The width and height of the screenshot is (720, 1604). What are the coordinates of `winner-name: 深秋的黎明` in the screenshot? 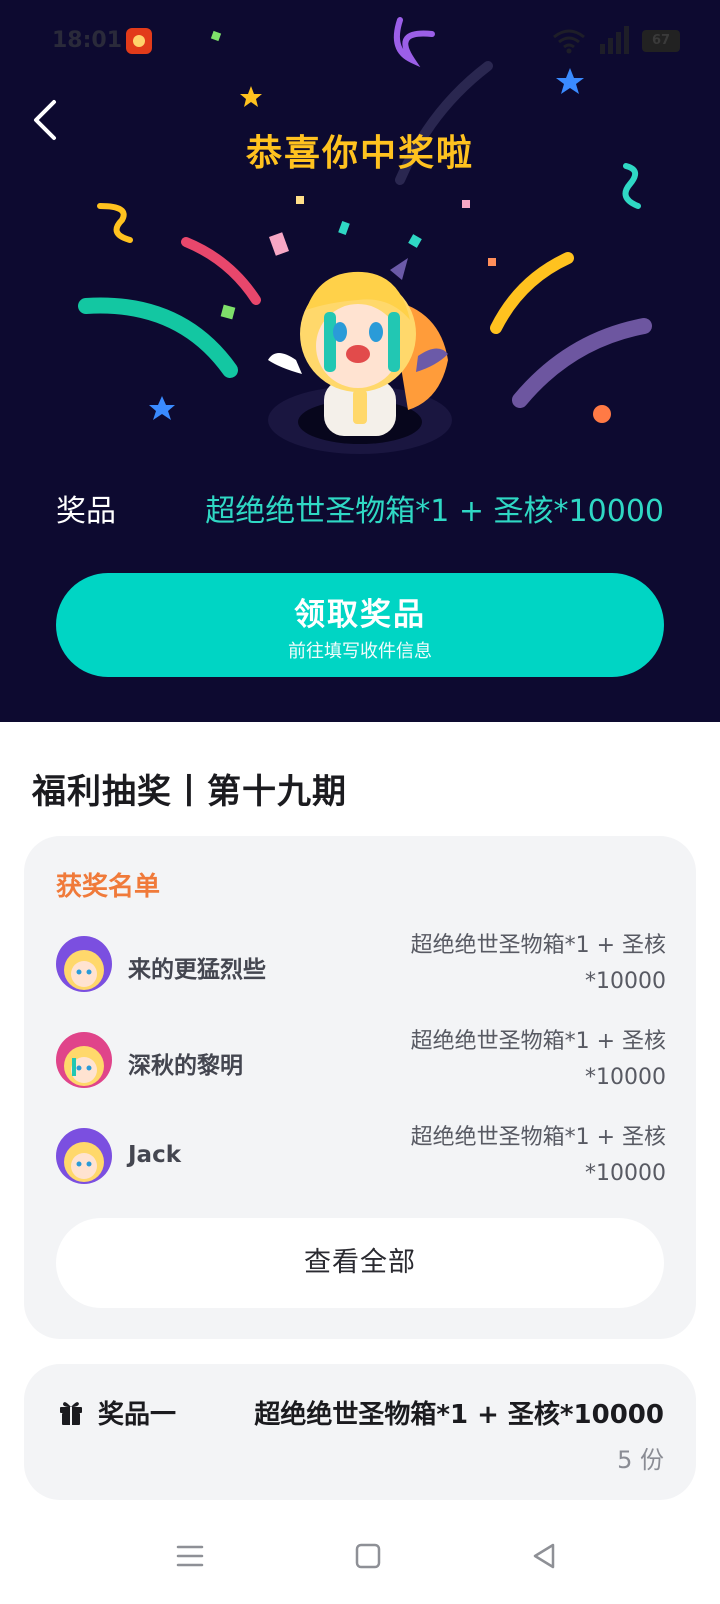 It's located at (185, 1066).